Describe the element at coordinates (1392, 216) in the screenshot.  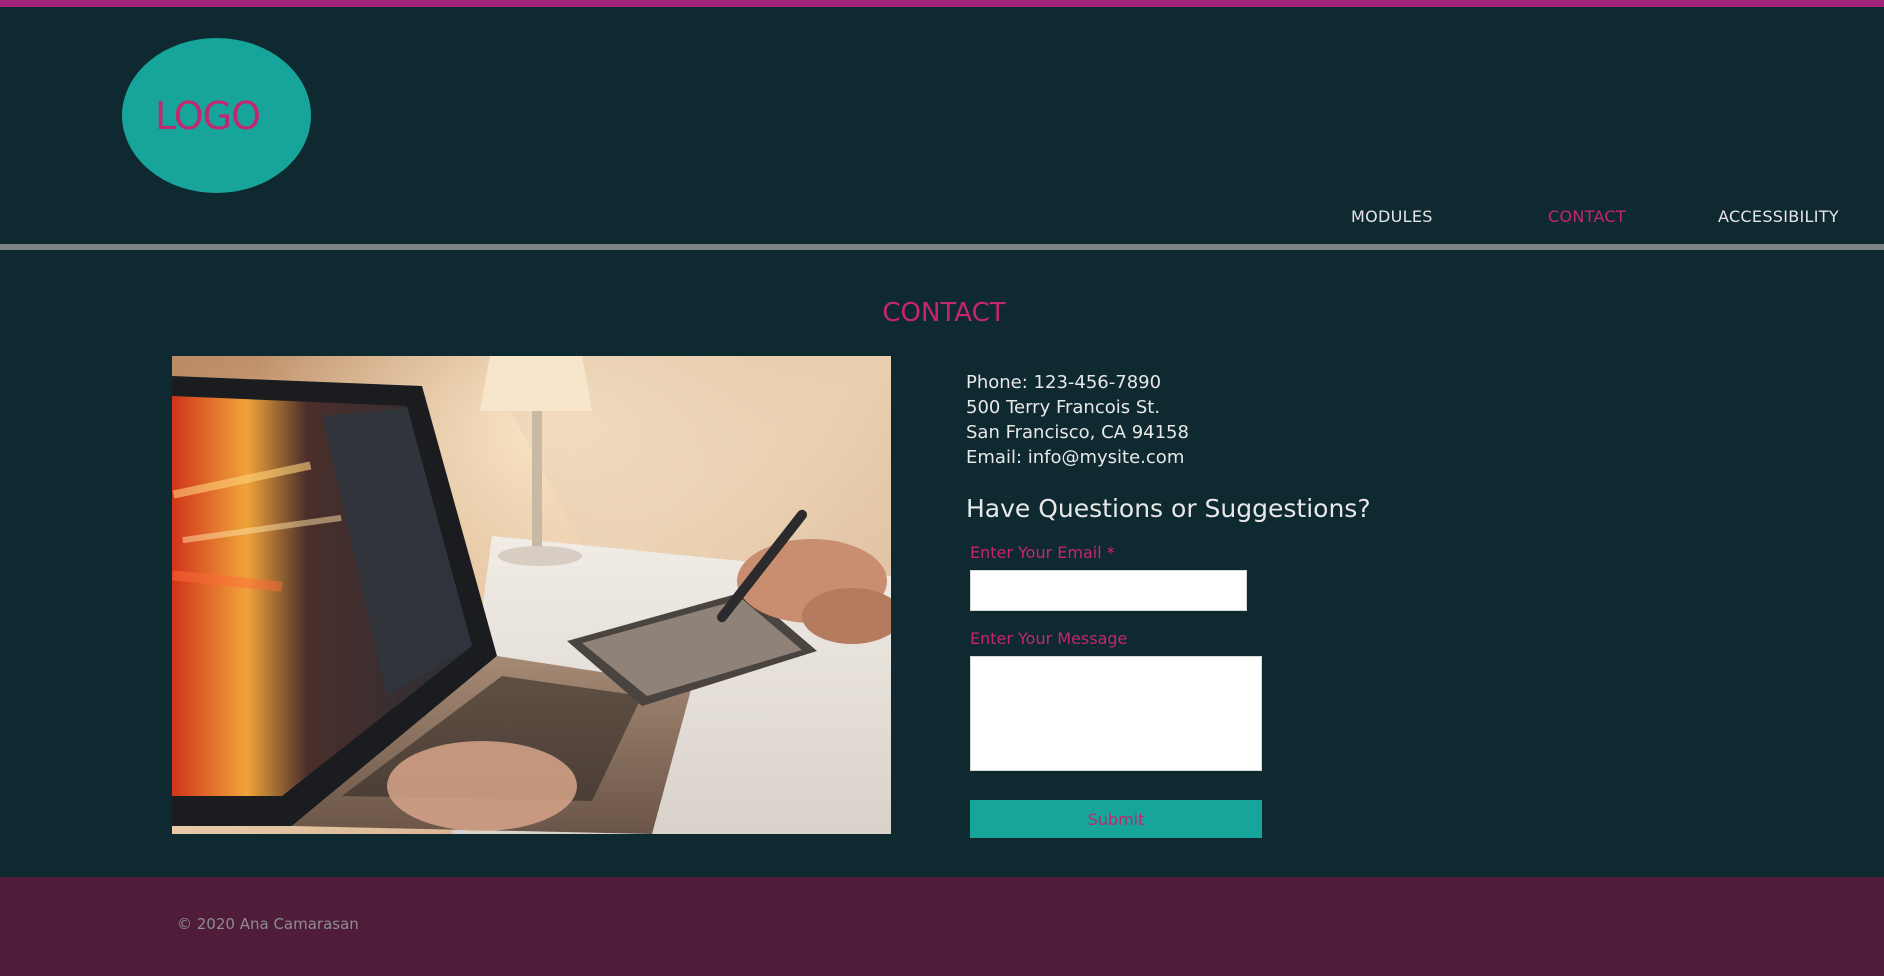
I see `nav-item-modules: MODULES` at that location.